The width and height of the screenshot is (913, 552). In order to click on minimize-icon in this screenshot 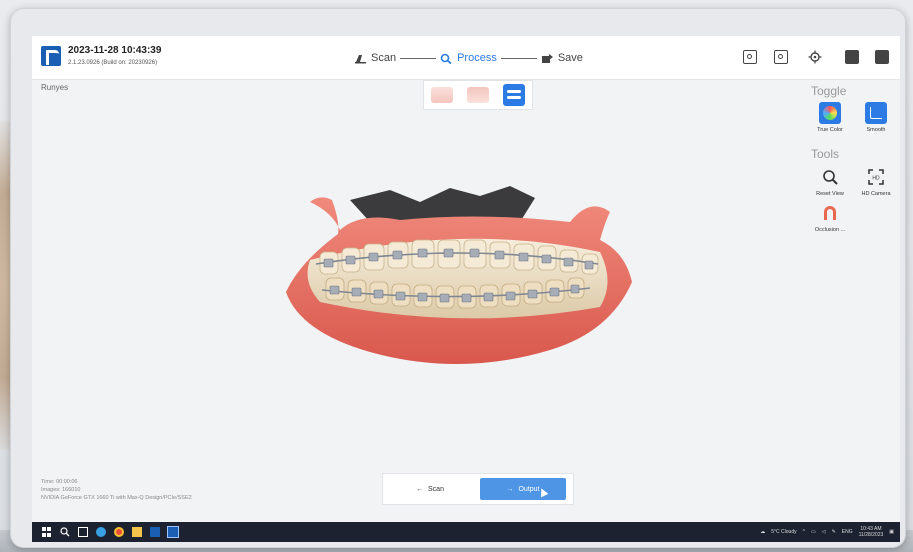, I will do `click(852, 57)`.